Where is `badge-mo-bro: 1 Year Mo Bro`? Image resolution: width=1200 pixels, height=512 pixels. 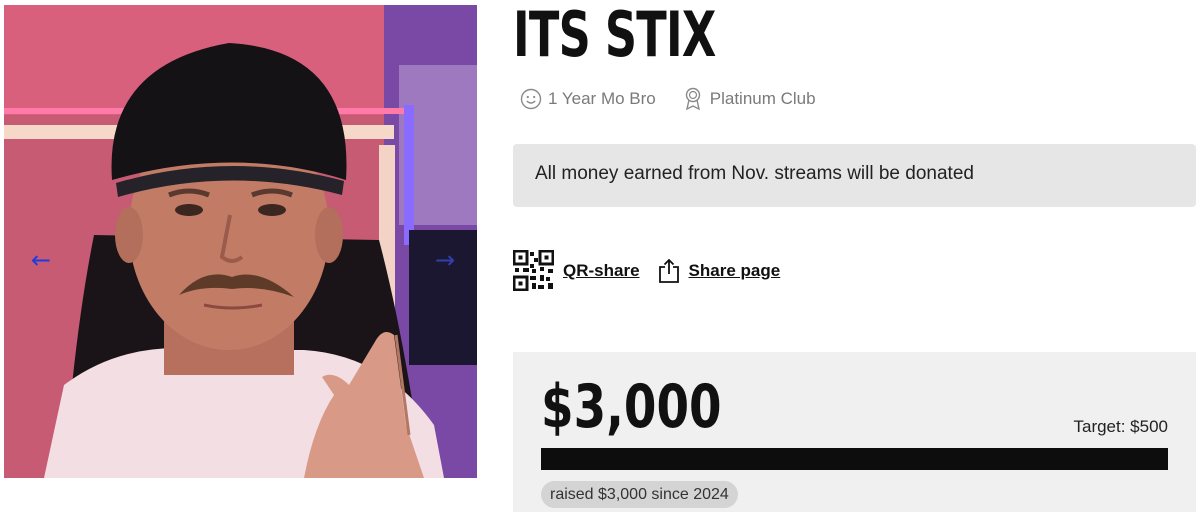
badge-mo-bro: 1 Year Mo Bro is located at coordinates (588, 99).